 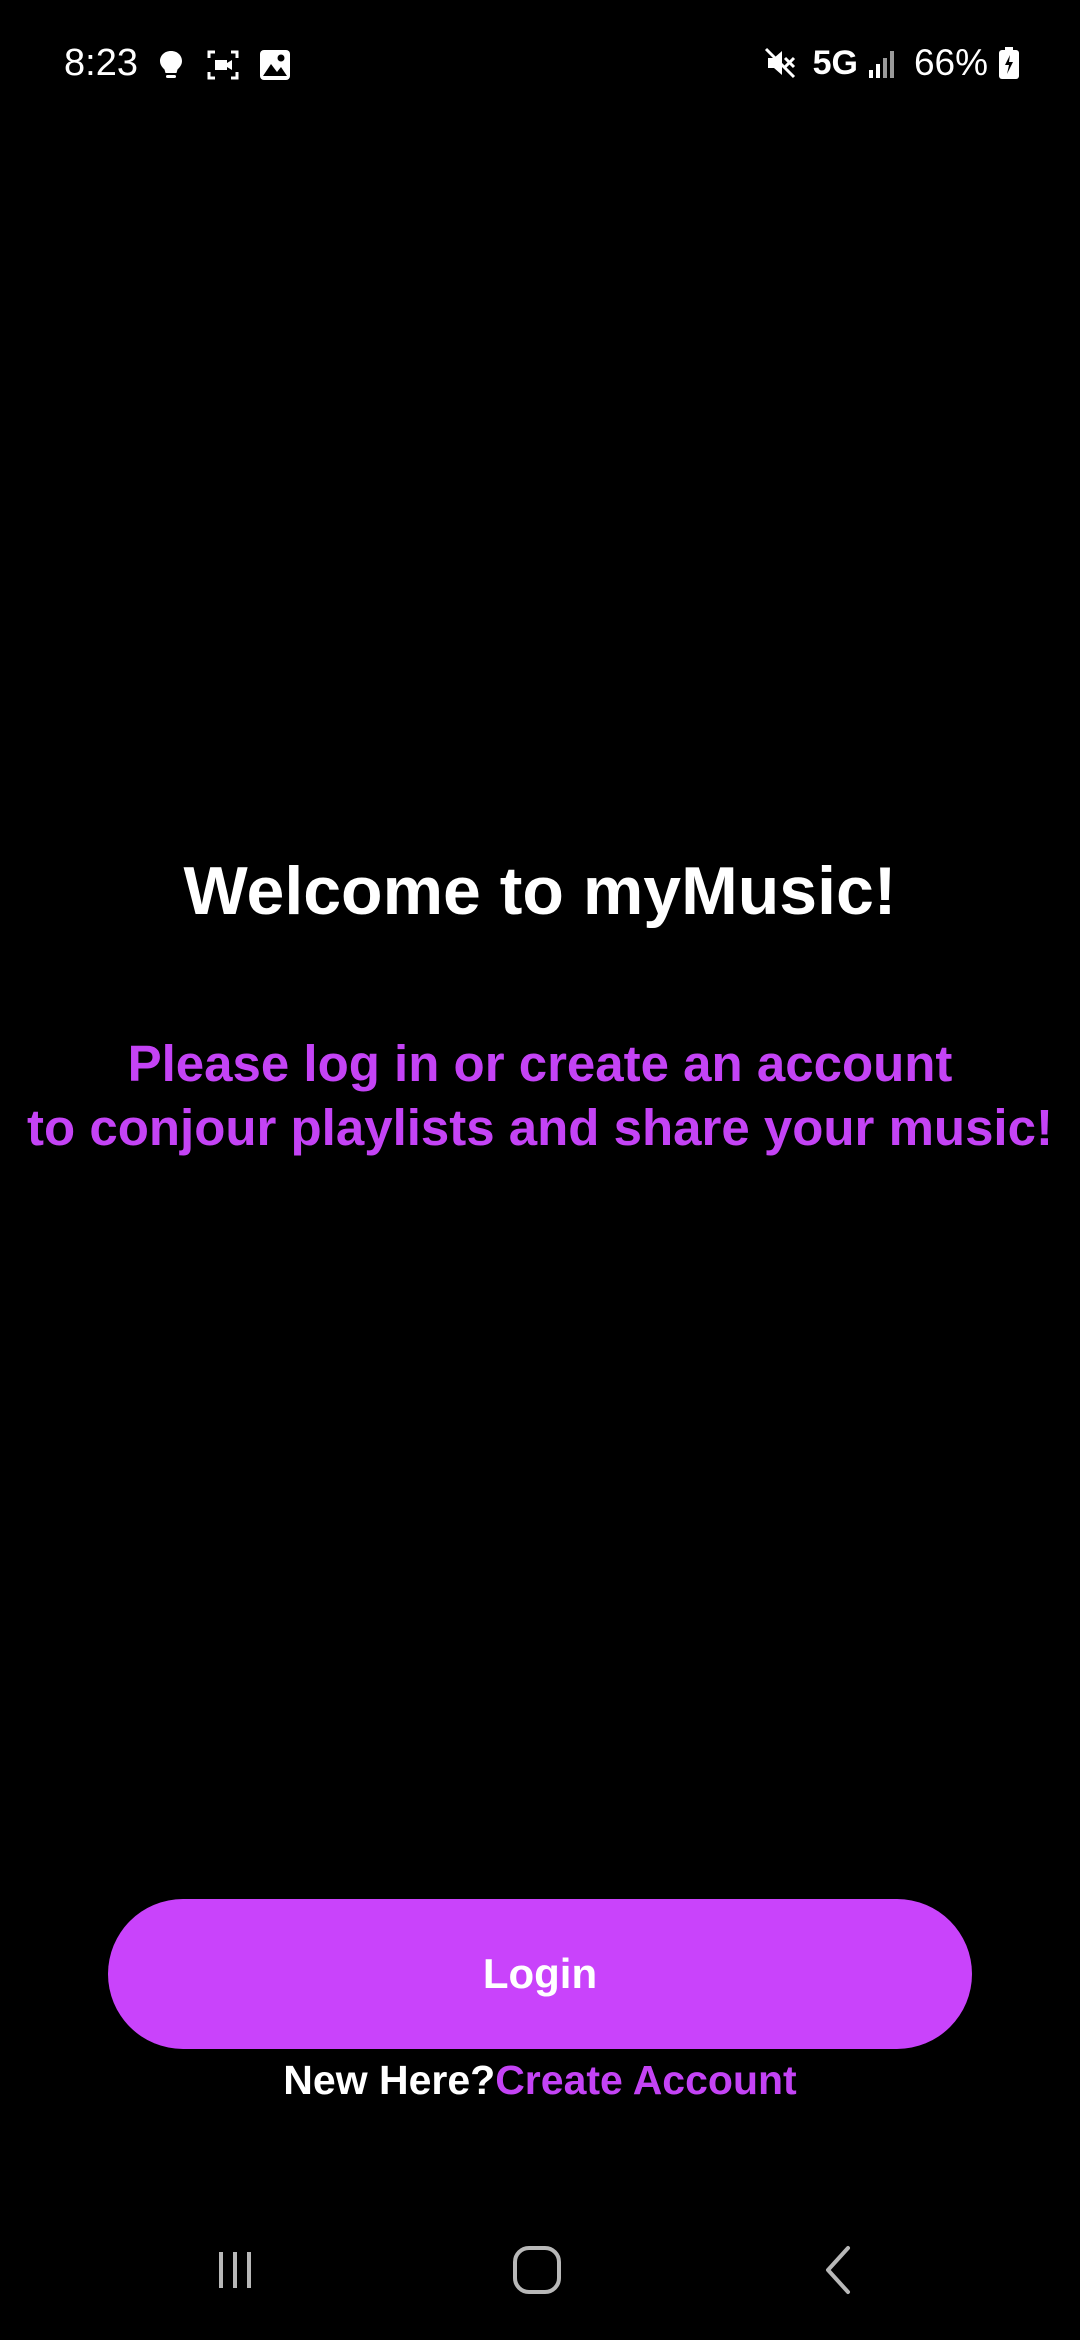 What do you see at coordinates (835, 63) in the screenshot?
I see `network-type: 5G` at bounding box center [835, 63].